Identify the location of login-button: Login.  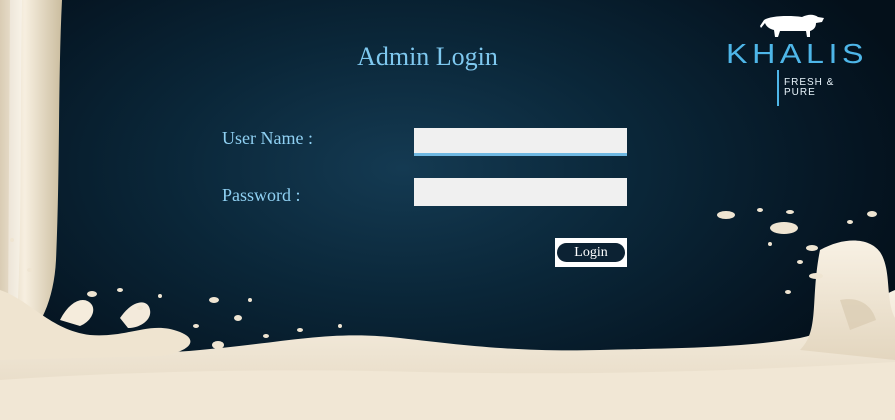
(591, 252).